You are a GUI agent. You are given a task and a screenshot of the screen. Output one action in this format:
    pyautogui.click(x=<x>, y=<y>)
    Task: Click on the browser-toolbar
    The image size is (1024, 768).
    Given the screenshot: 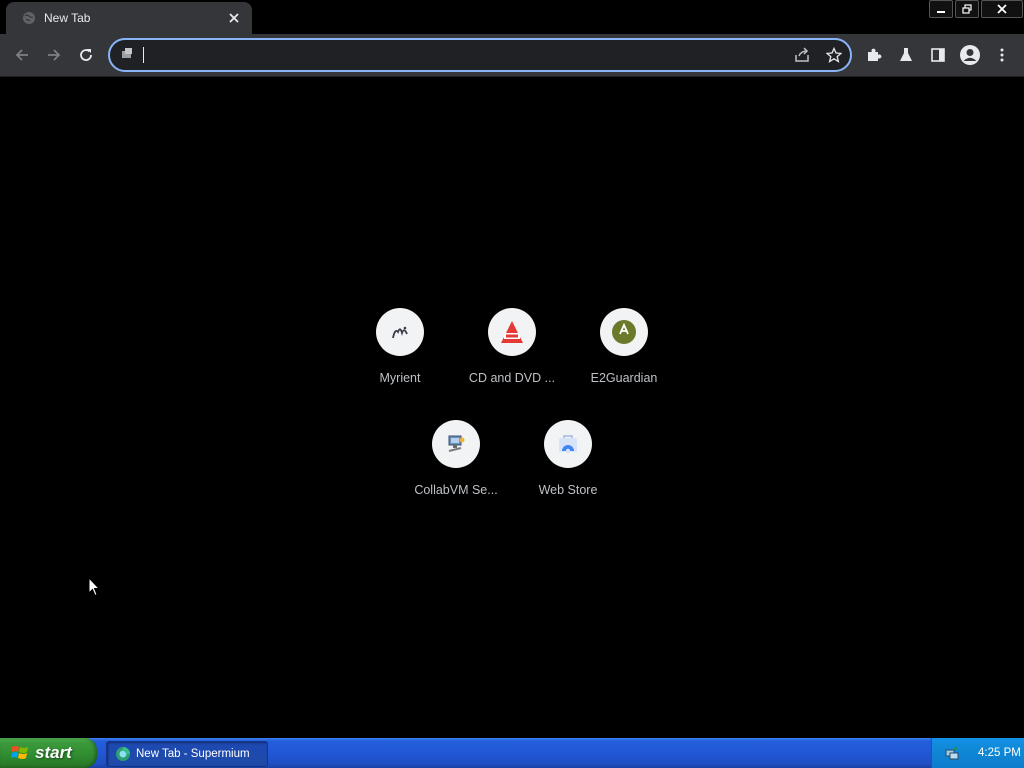 What is the action you would take?
    pyautogui.click(x=512, y=55)
    